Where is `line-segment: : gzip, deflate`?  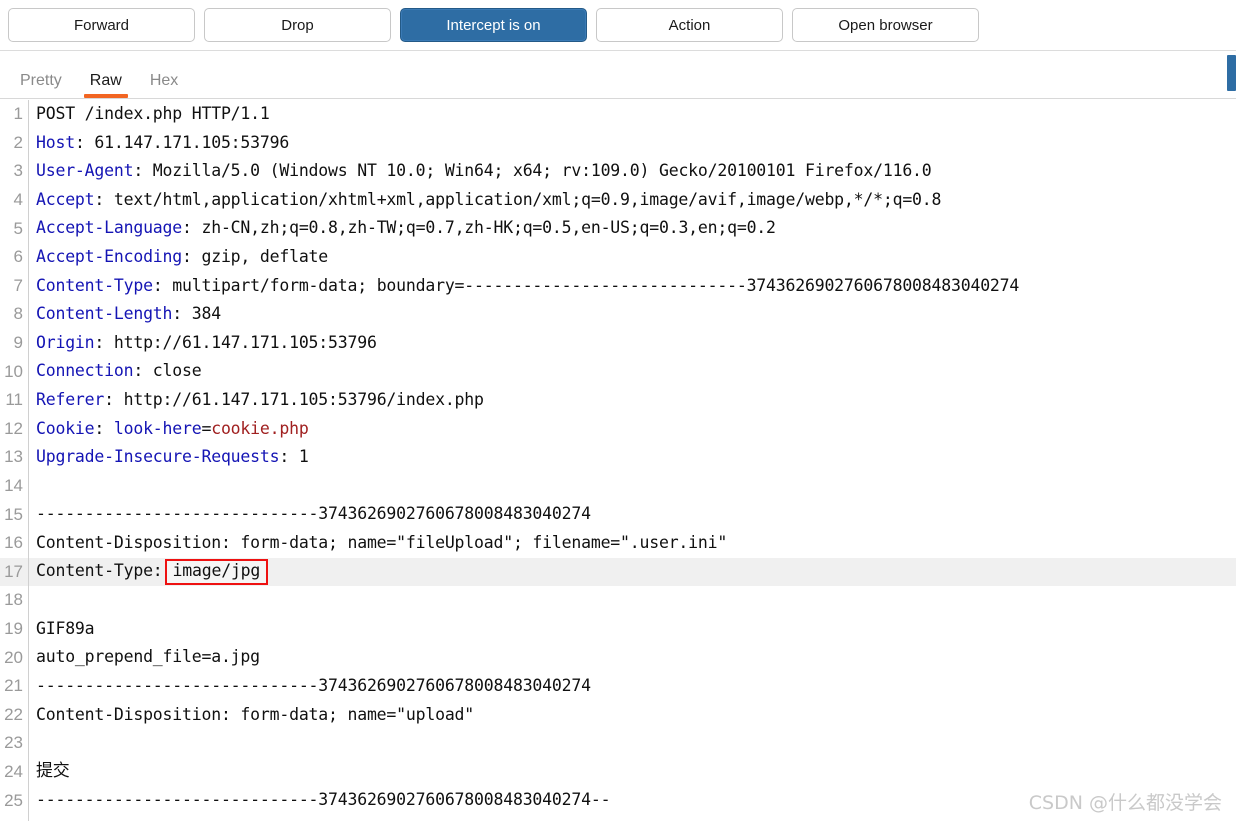
line-segment: : gzip, deflate is located at coordinates (255, 257).